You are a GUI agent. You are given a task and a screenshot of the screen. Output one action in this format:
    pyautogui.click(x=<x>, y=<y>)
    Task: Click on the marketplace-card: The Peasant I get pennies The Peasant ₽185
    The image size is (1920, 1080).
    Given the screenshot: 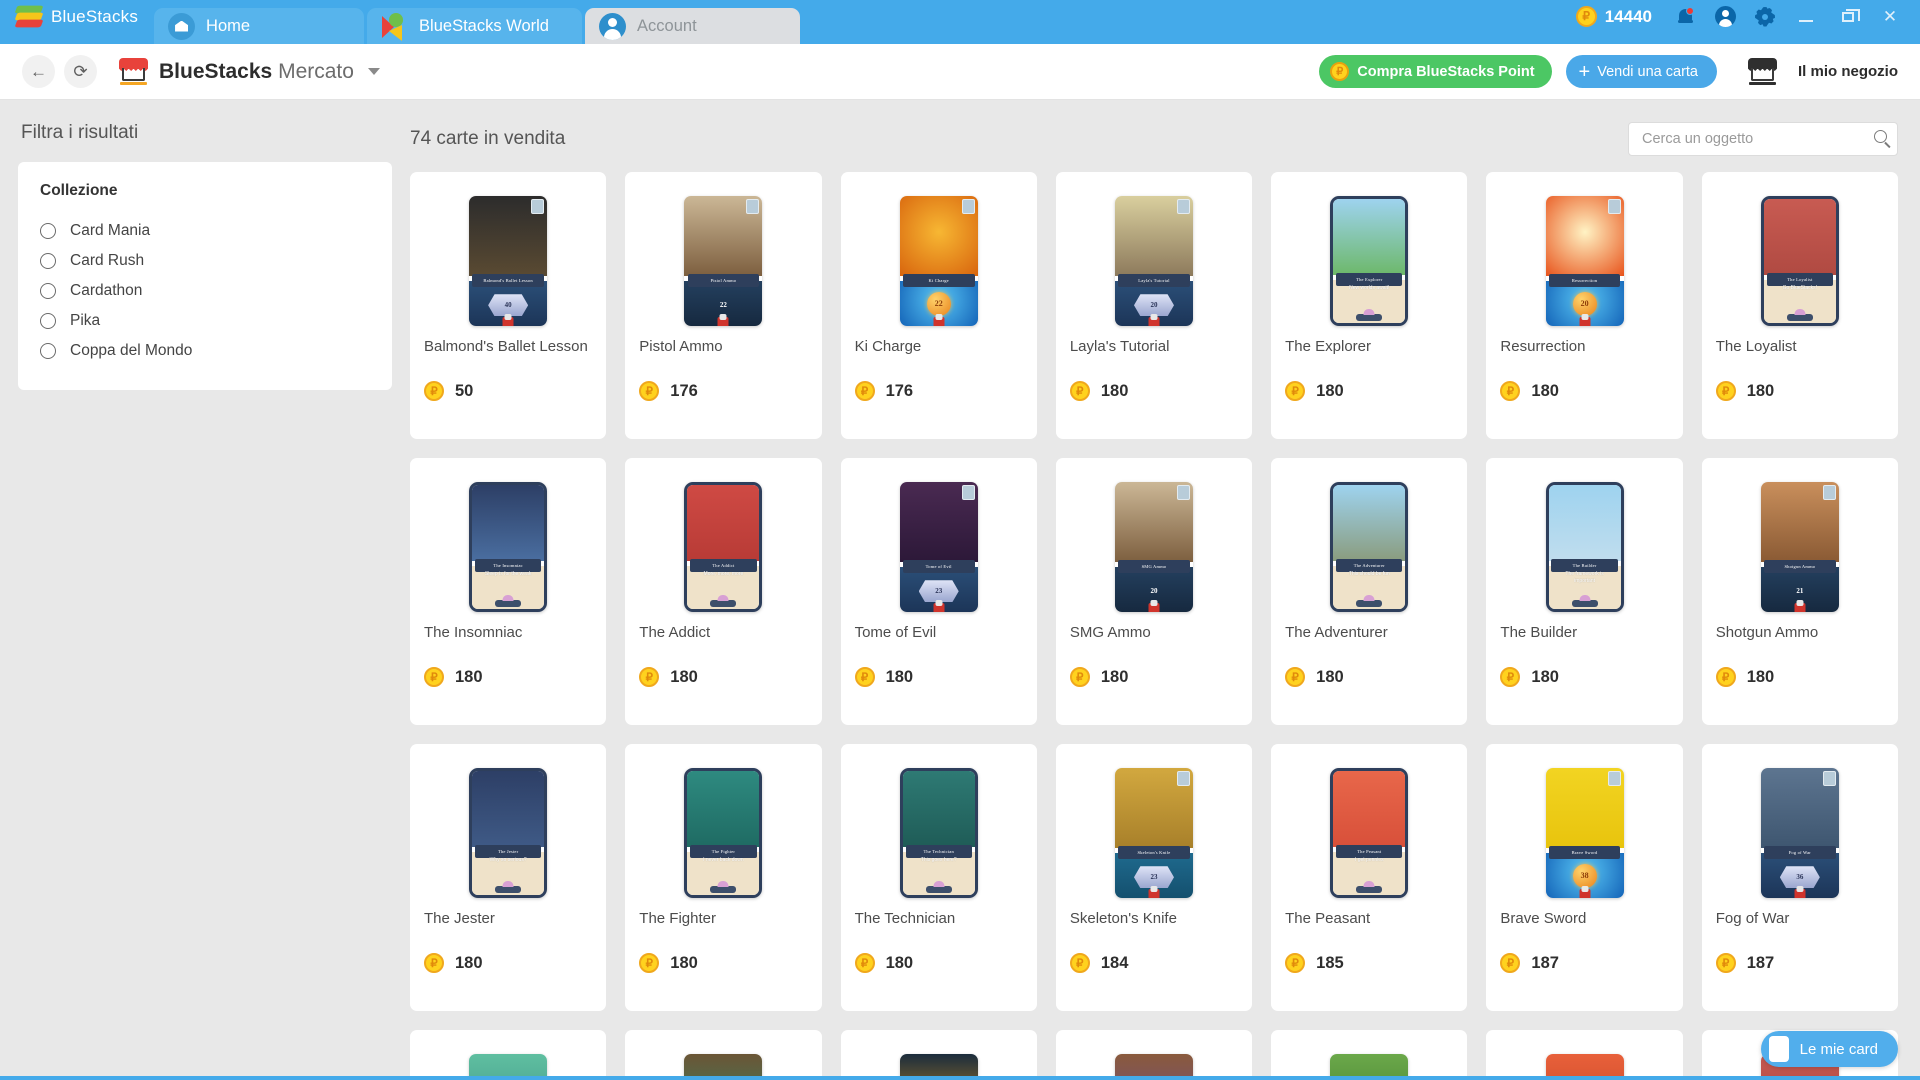 What is the action you would take?
    pyautogui.click(x=1369, y=877)
    